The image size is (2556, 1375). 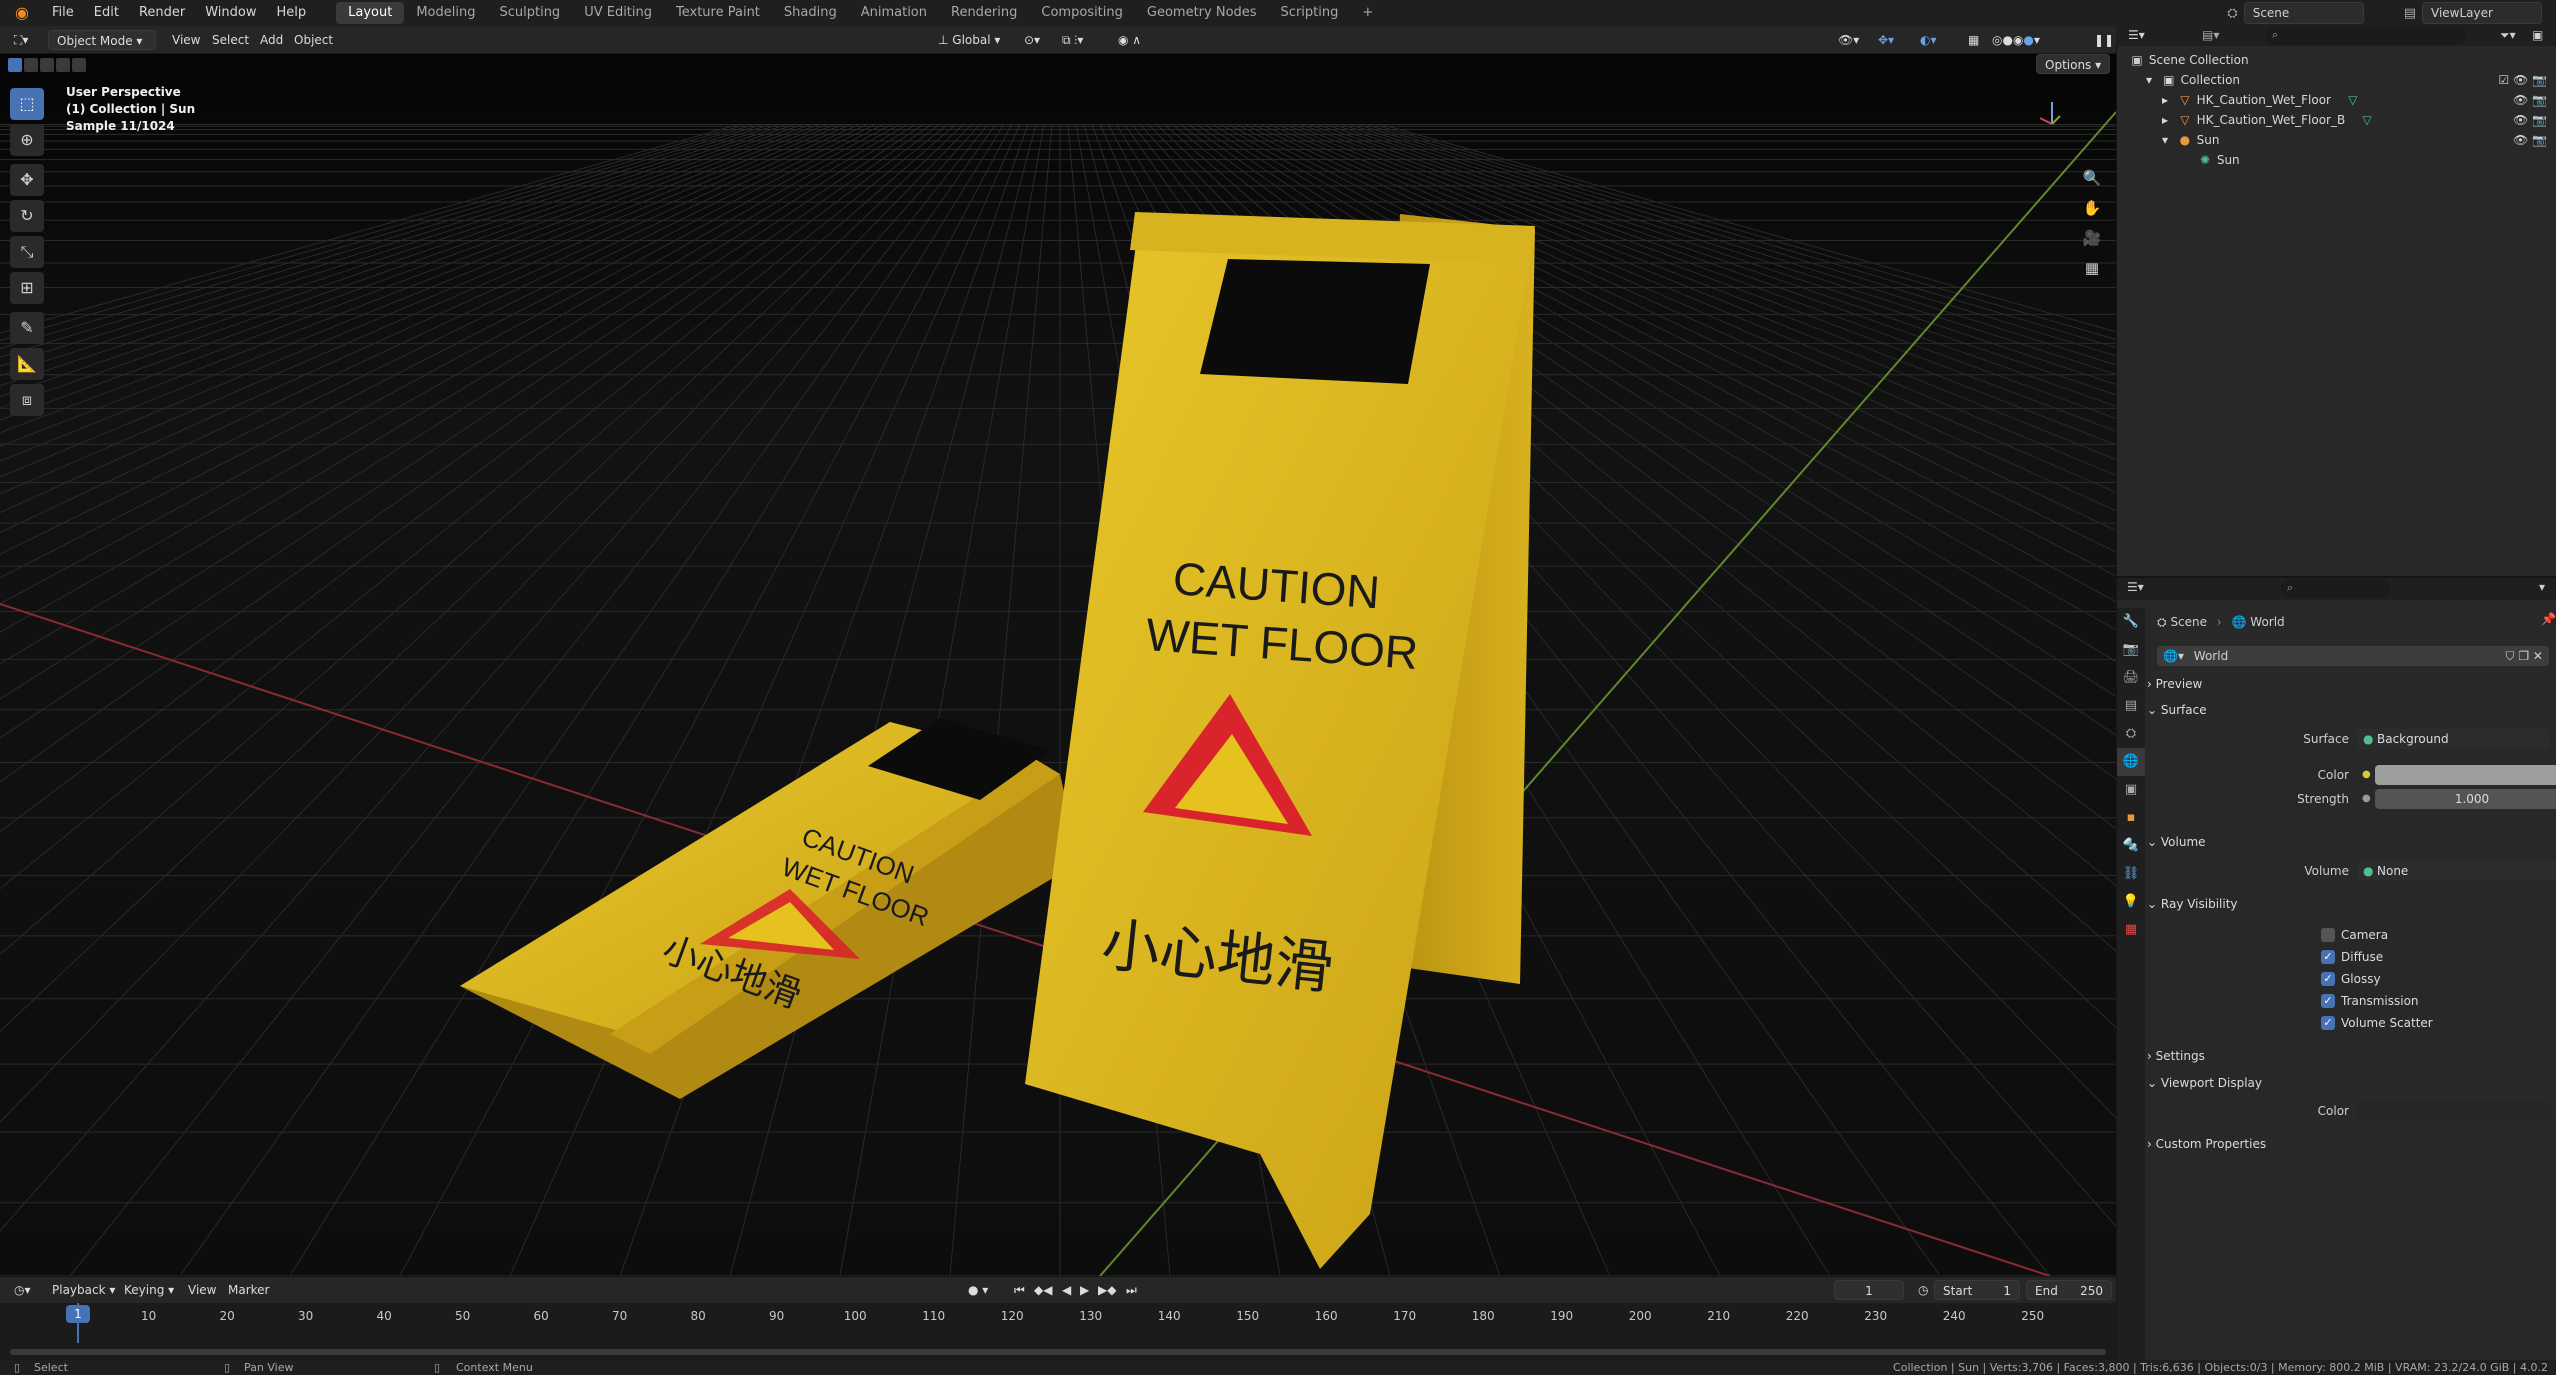 What do you see at coordinates (1202, 13) in the screenshot?
I see `tab-geometry-nodes: Geometry Nodes` at bounding box center [1202, 13].